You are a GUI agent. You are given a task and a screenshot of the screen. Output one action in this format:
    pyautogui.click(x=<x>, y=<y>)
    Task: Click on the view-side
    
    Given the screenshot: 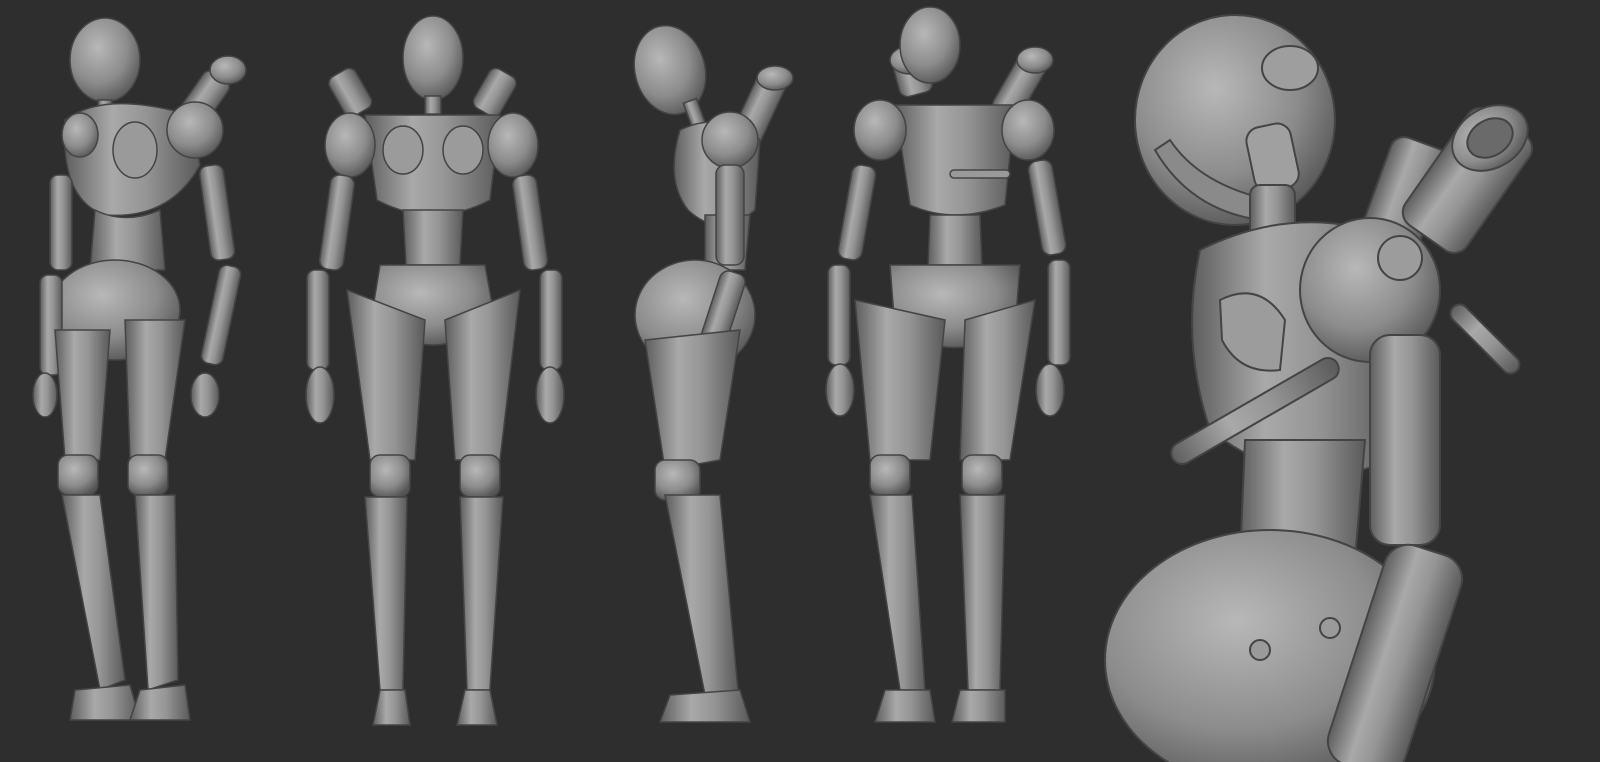 What is the action you would take?
    pyautogui.click(x=715, y=381)
    